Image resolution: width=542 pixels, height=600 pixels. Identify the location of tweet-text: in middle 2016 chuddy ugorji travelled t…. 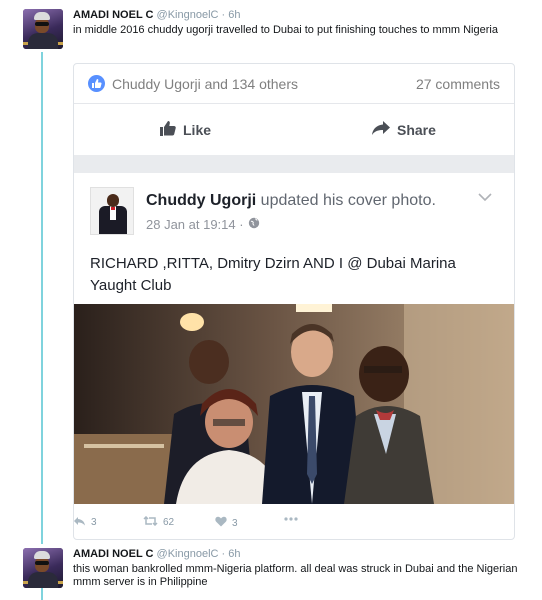
(285, 30).